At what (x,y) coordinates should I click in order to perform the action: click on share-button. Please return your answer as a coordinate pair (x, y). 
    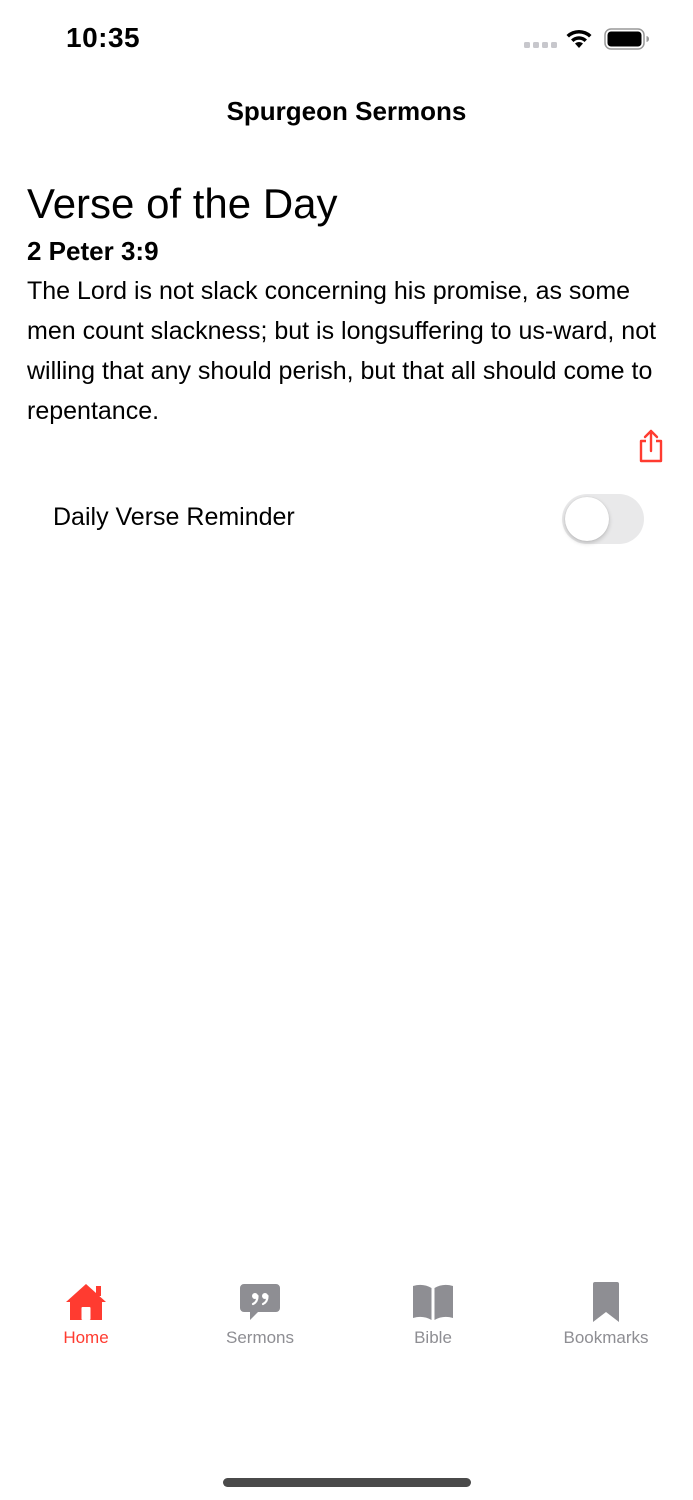
    Looking at the image, I should click on (651, 446).